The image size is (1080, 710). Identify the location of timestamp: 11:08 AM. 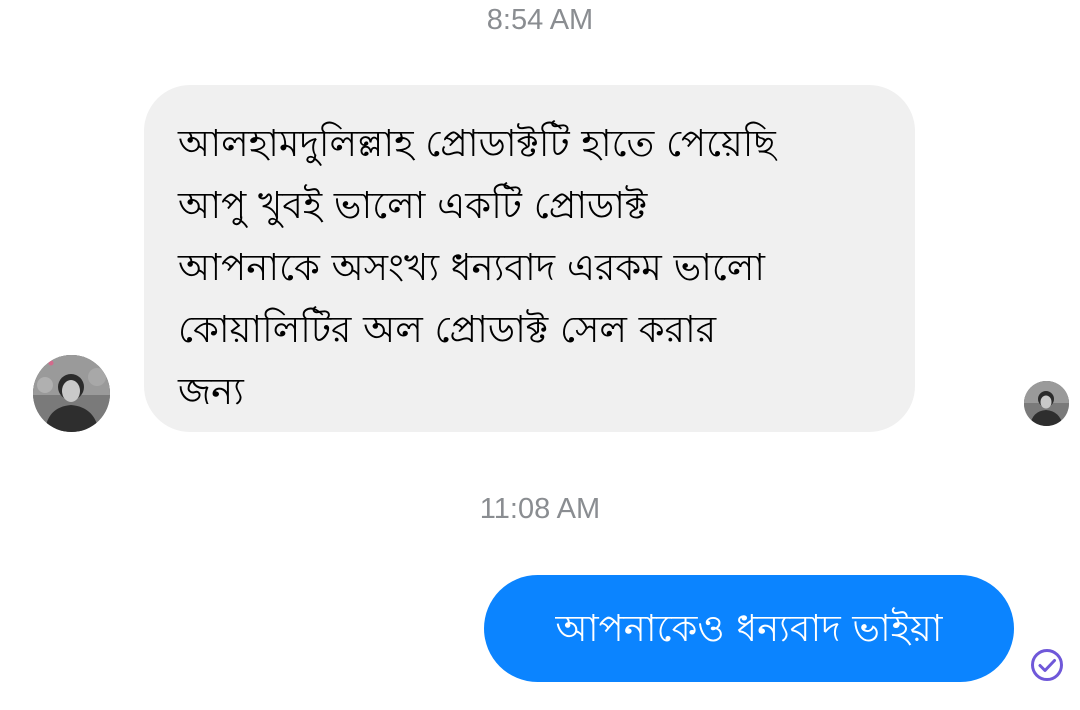
(540, 509).